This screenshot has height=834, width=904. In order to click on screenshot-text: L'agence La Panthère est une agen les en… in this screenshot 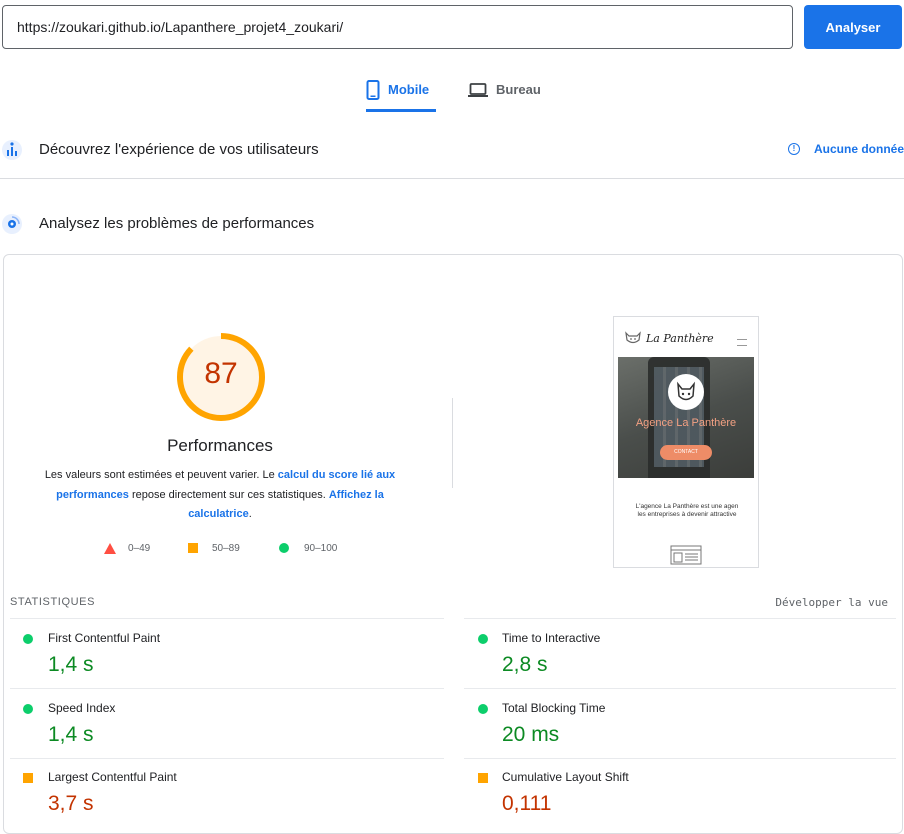, I will do `click(687, 511)`.